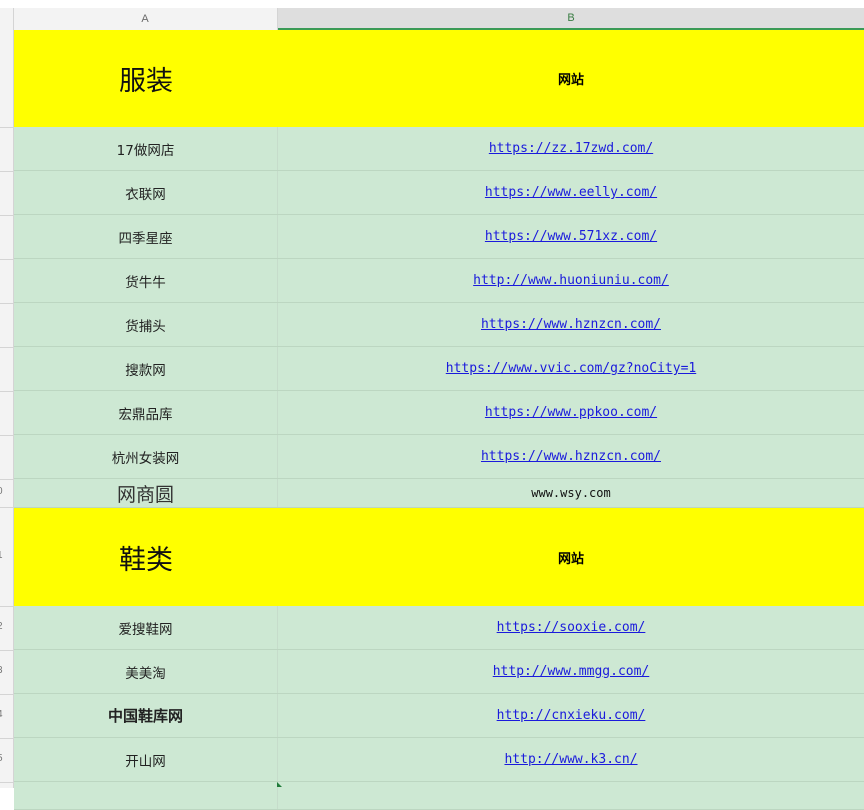 The width and height of the screenshot is (864, 810). I want to click on cell-a: 四季星座, so click(146, 236).